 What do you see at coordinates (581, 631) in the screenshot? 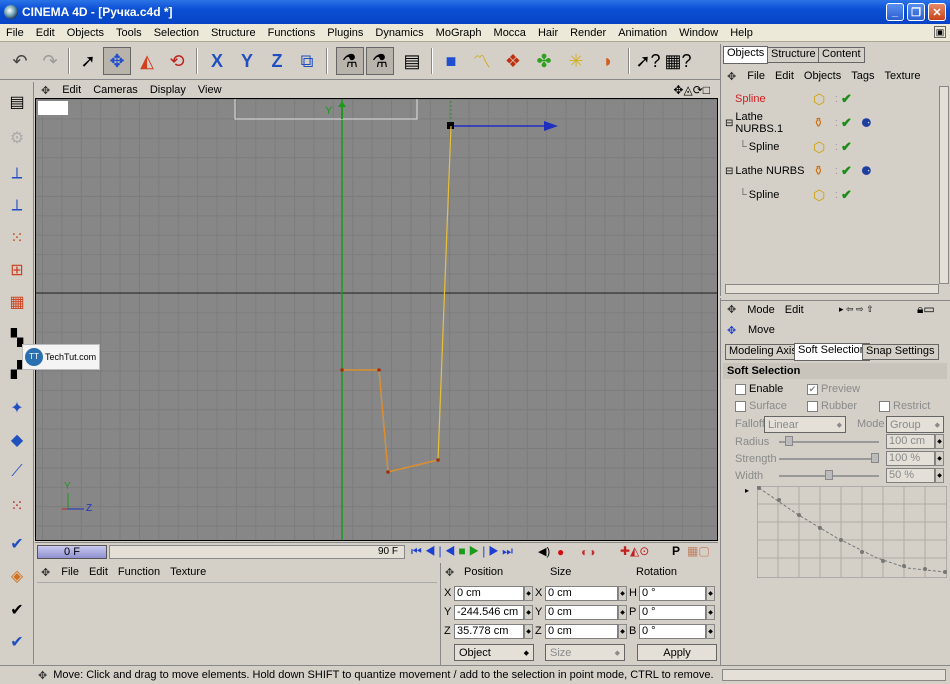
I see `size-z-field: 0 cm` at bounding box center [581, 631].